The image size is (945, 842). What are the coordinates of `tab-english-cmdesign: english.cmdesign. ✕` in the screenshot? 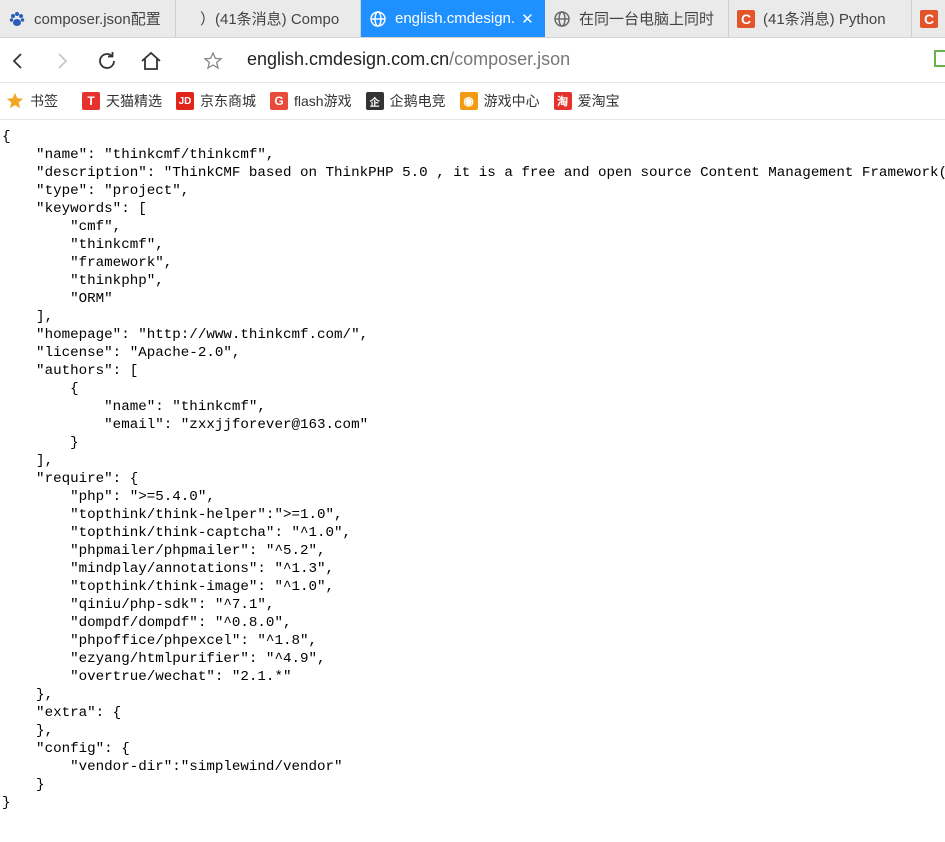 It's located at (453, 18).